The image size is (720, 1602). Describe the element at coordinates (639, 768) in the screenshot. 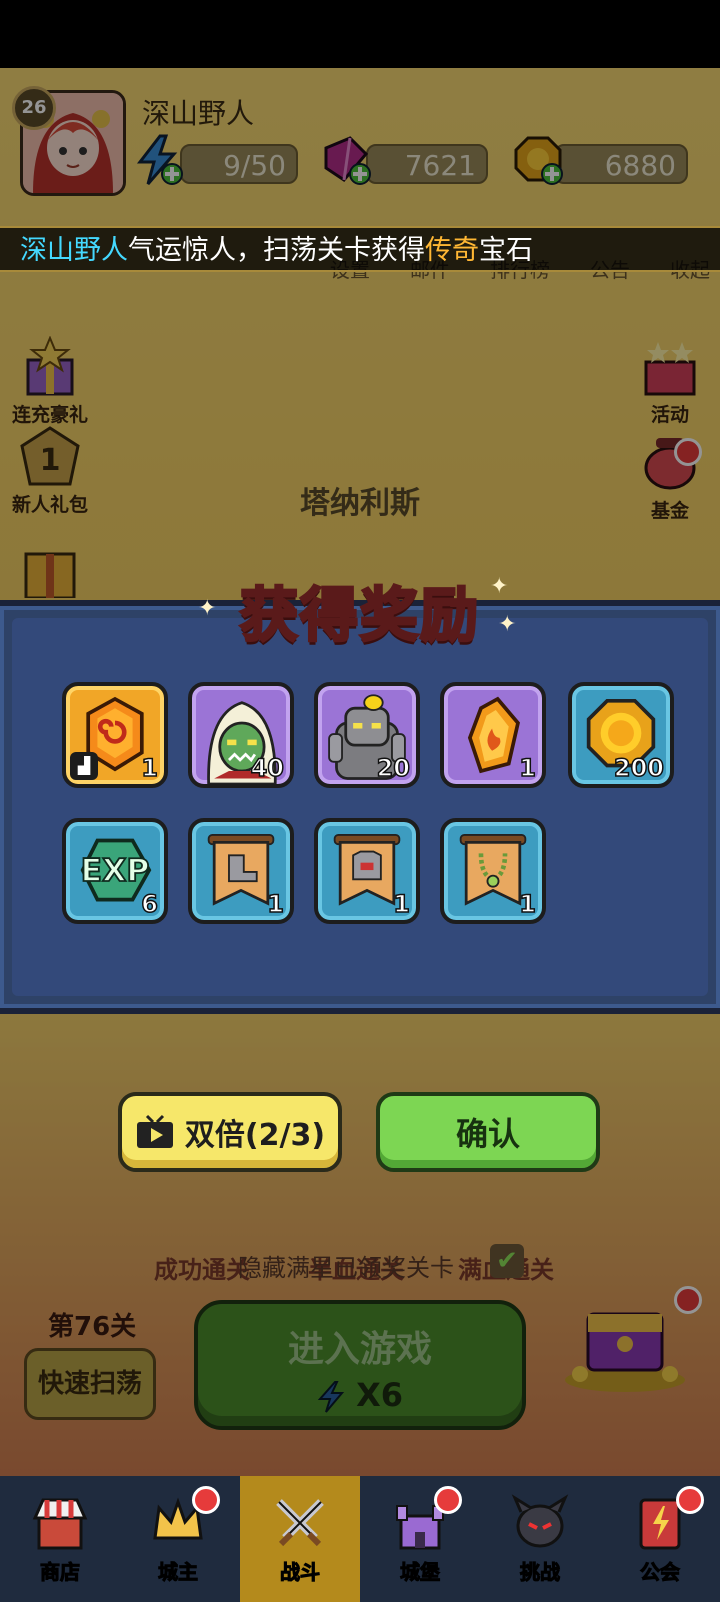

I see `reward-qty: 200` at that location.